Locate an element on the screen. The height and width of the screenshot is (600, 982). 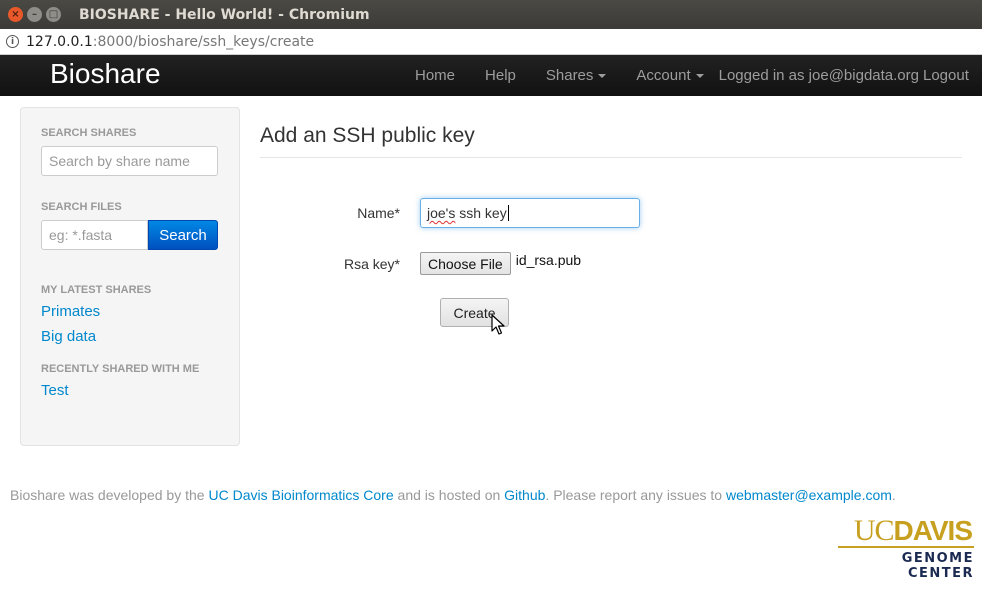
window-maximize-button: □ is located at coordinates (53, 14).